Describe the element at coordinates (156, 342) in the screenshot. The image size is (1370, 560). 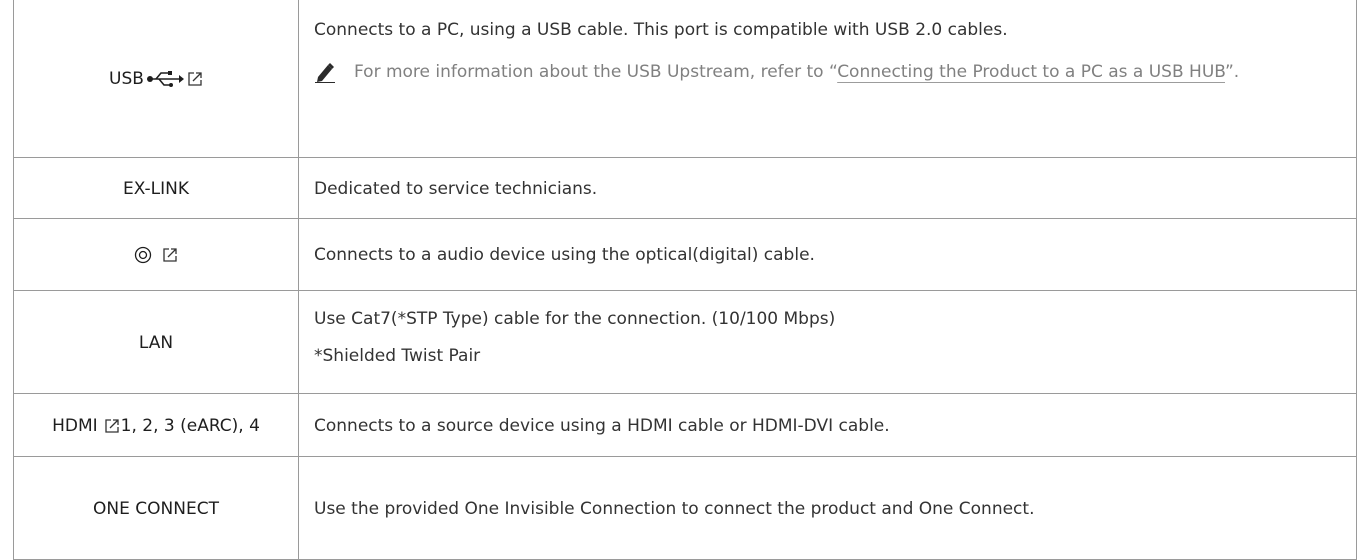
I see `port-label-lan: LAN` at that location.